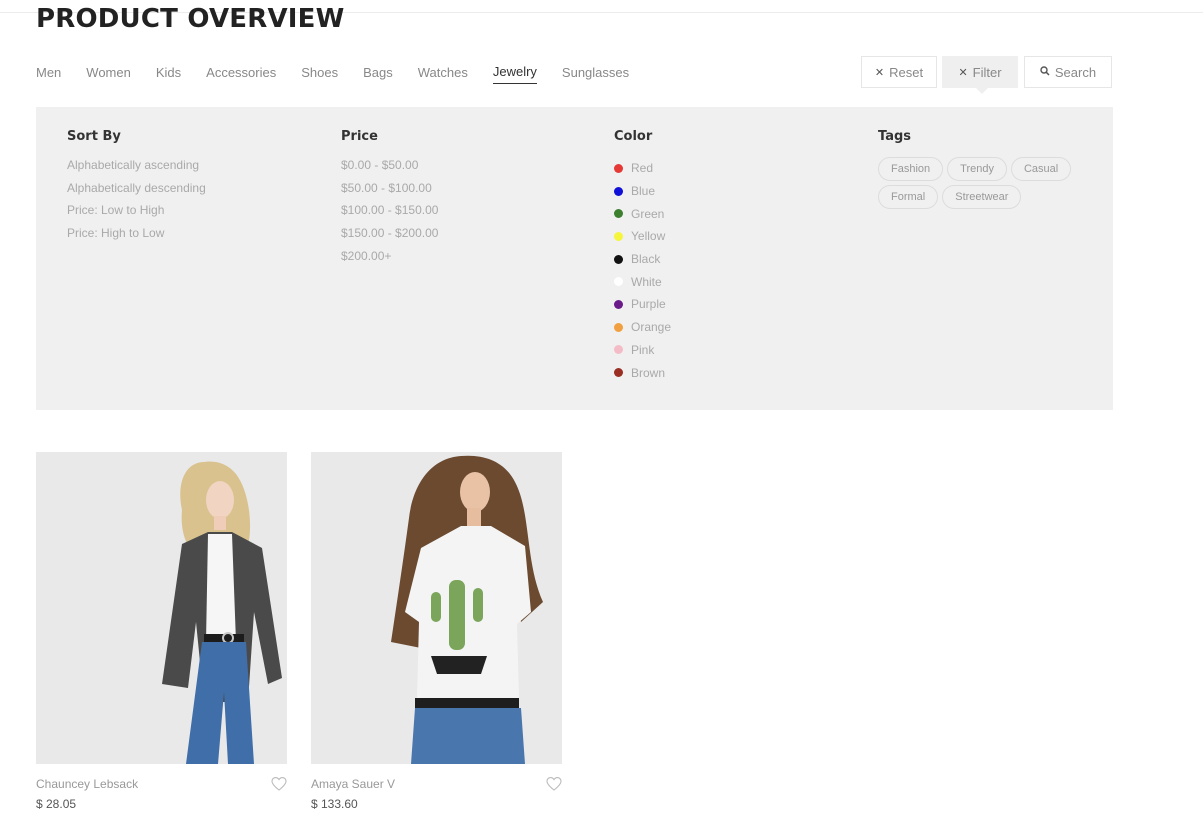 The image size is (1203, 814). Describe the element at coordinates (977, 169) in the screenshot. I see `tag-trendy: Trendy` at that location.